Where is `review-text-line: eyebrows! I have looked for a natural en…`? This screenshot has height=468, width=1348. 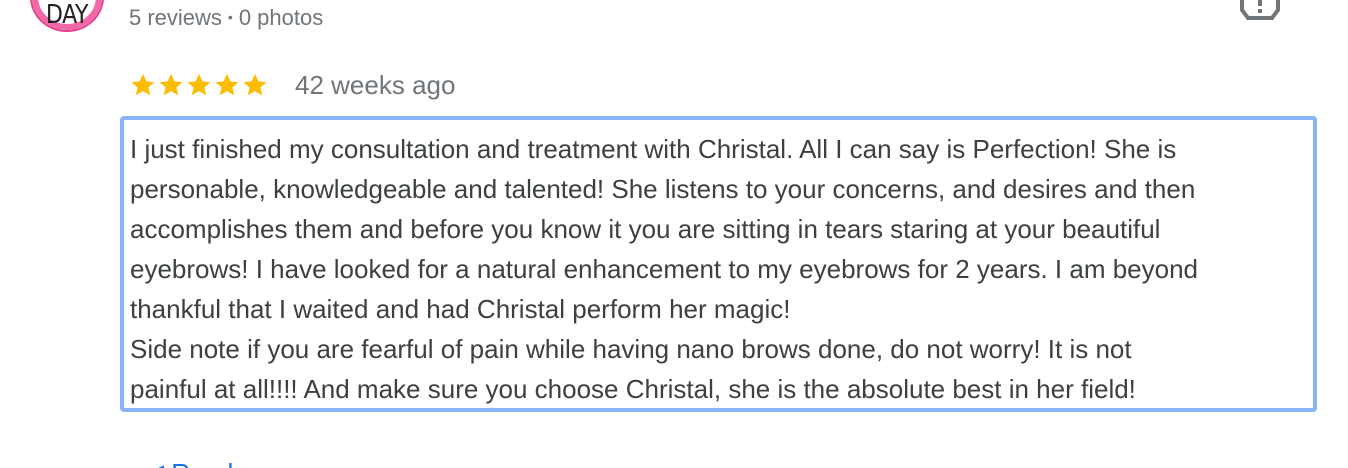 review-text-line: eyebrows! I have looked for a natural en… is located at coordinates (664, 269).